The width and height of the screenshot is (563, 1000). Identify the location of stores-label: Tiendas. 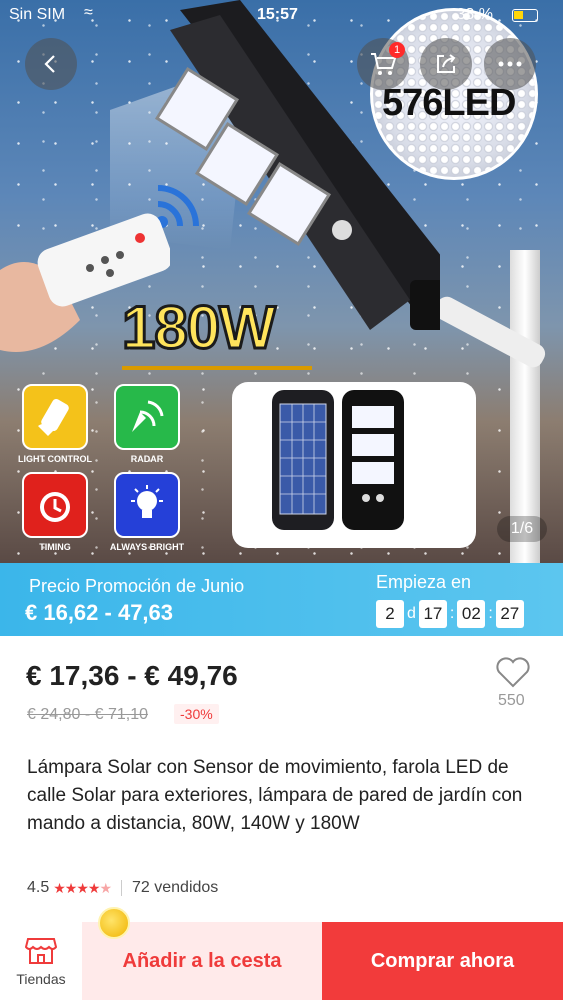
(41, 979).